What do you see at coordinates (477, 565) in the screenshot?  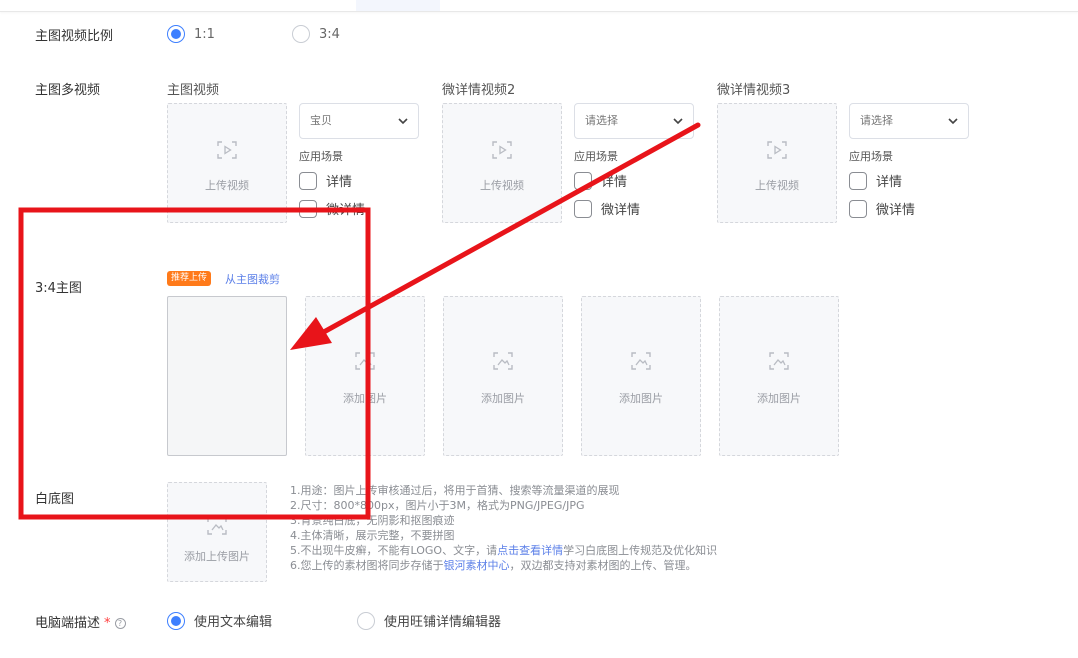 I see `material-center-link: 银河素材中心` at bounding box center [477, 565].